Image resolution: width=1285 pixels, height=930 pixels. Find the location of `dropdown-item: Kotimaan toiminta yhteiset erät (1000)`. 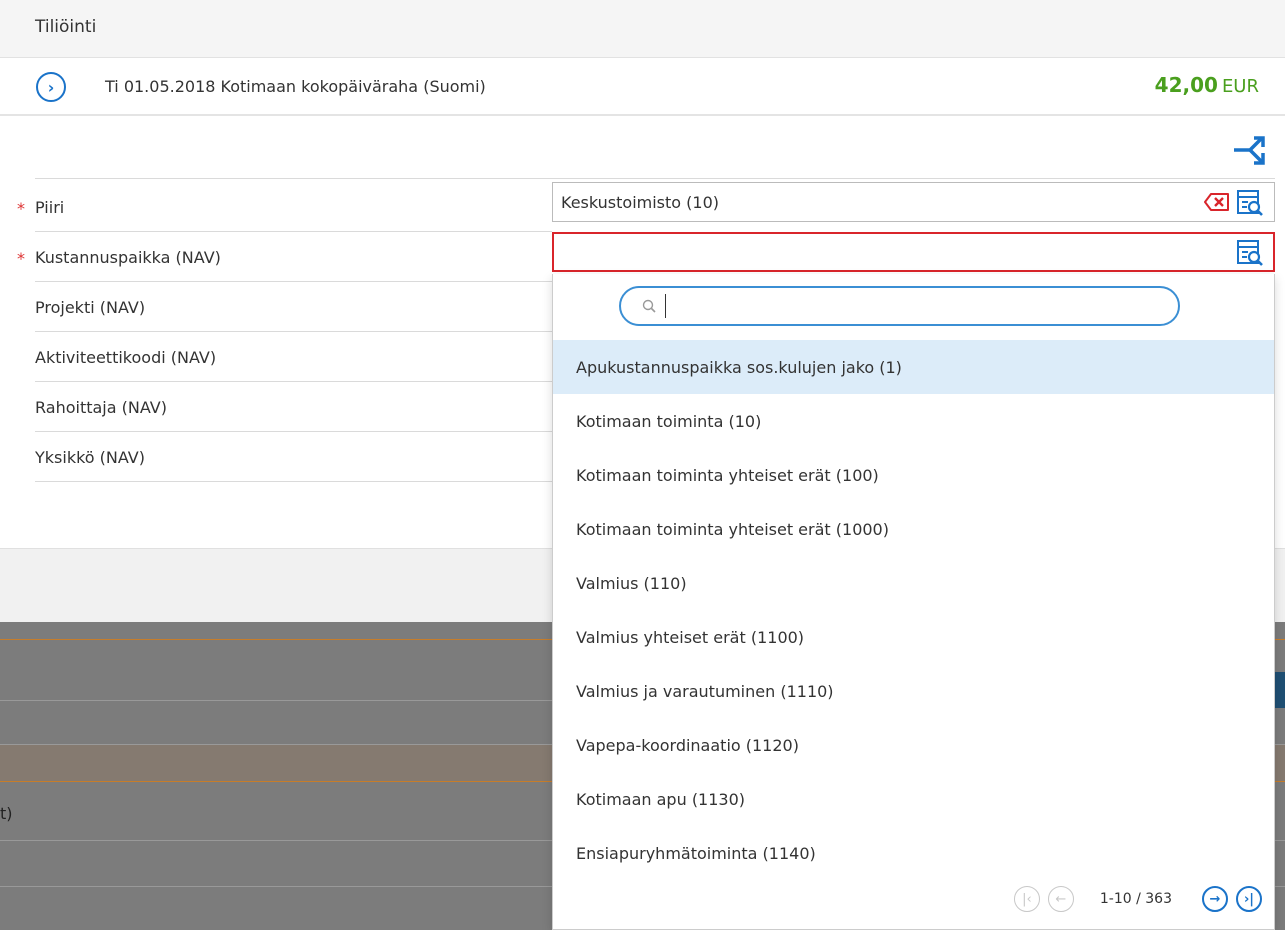

dropdown-item: Kotimaan toiminta yhteiset erät (1000) is located at coordinates (913, 529).